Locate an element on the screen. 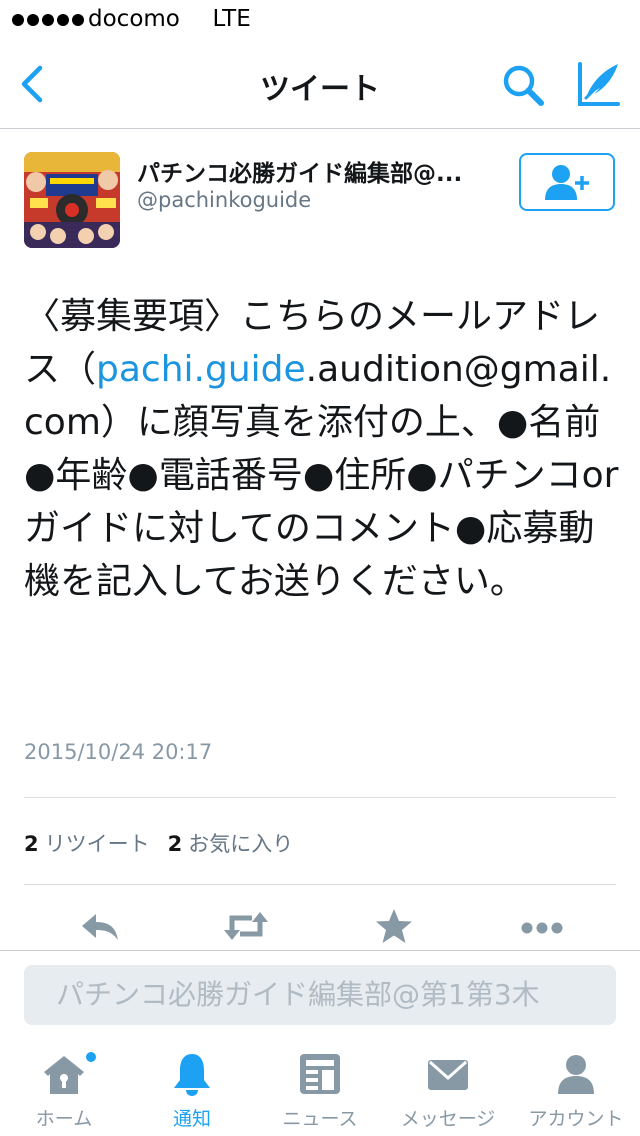 The height and width of the screenshot is (1136, 640). quill-compose-icon is located at coordinates (599, 84).